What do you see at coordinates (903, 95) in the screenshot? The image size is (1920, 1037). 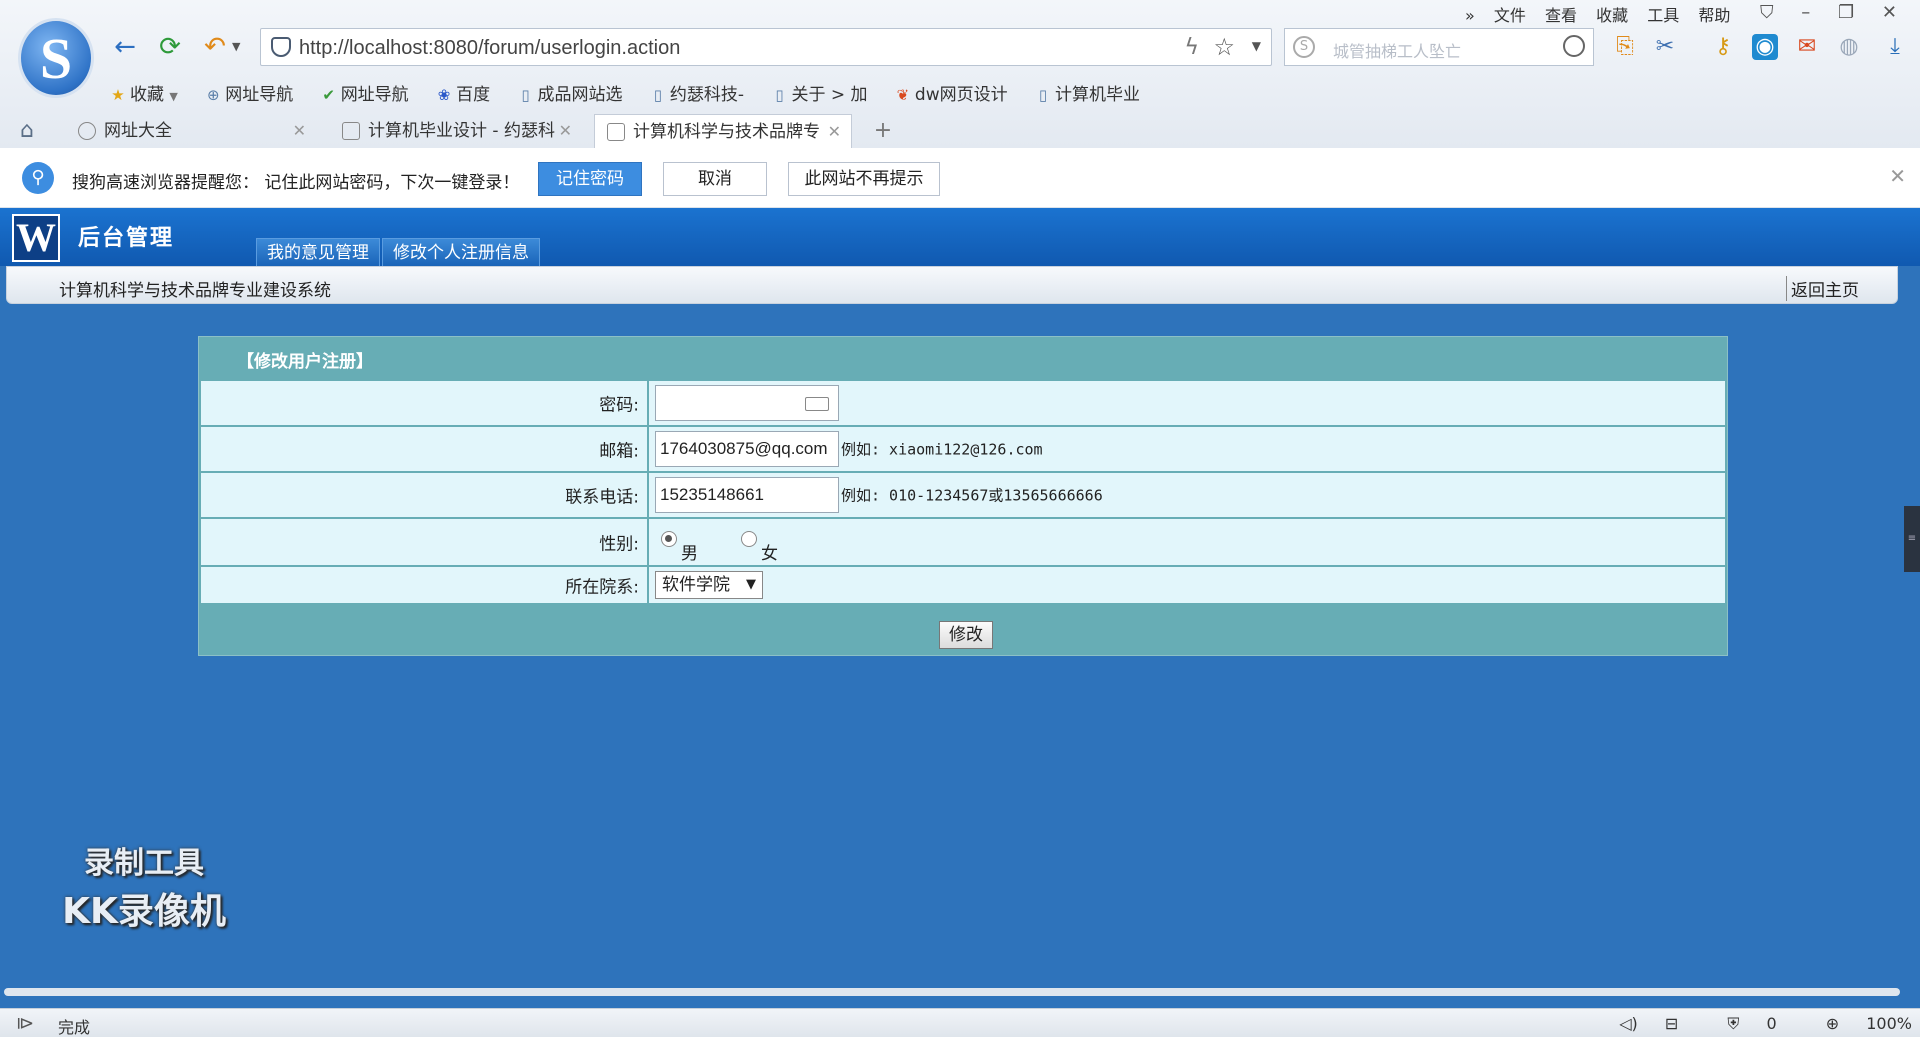 I see `dw-icon: ❦` at bounding box center [903, 95].